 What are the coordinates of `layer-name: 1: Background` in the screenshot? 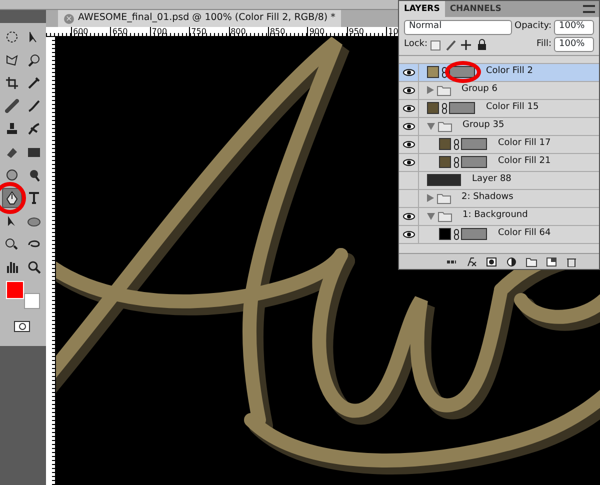 It's located at (495, 215).